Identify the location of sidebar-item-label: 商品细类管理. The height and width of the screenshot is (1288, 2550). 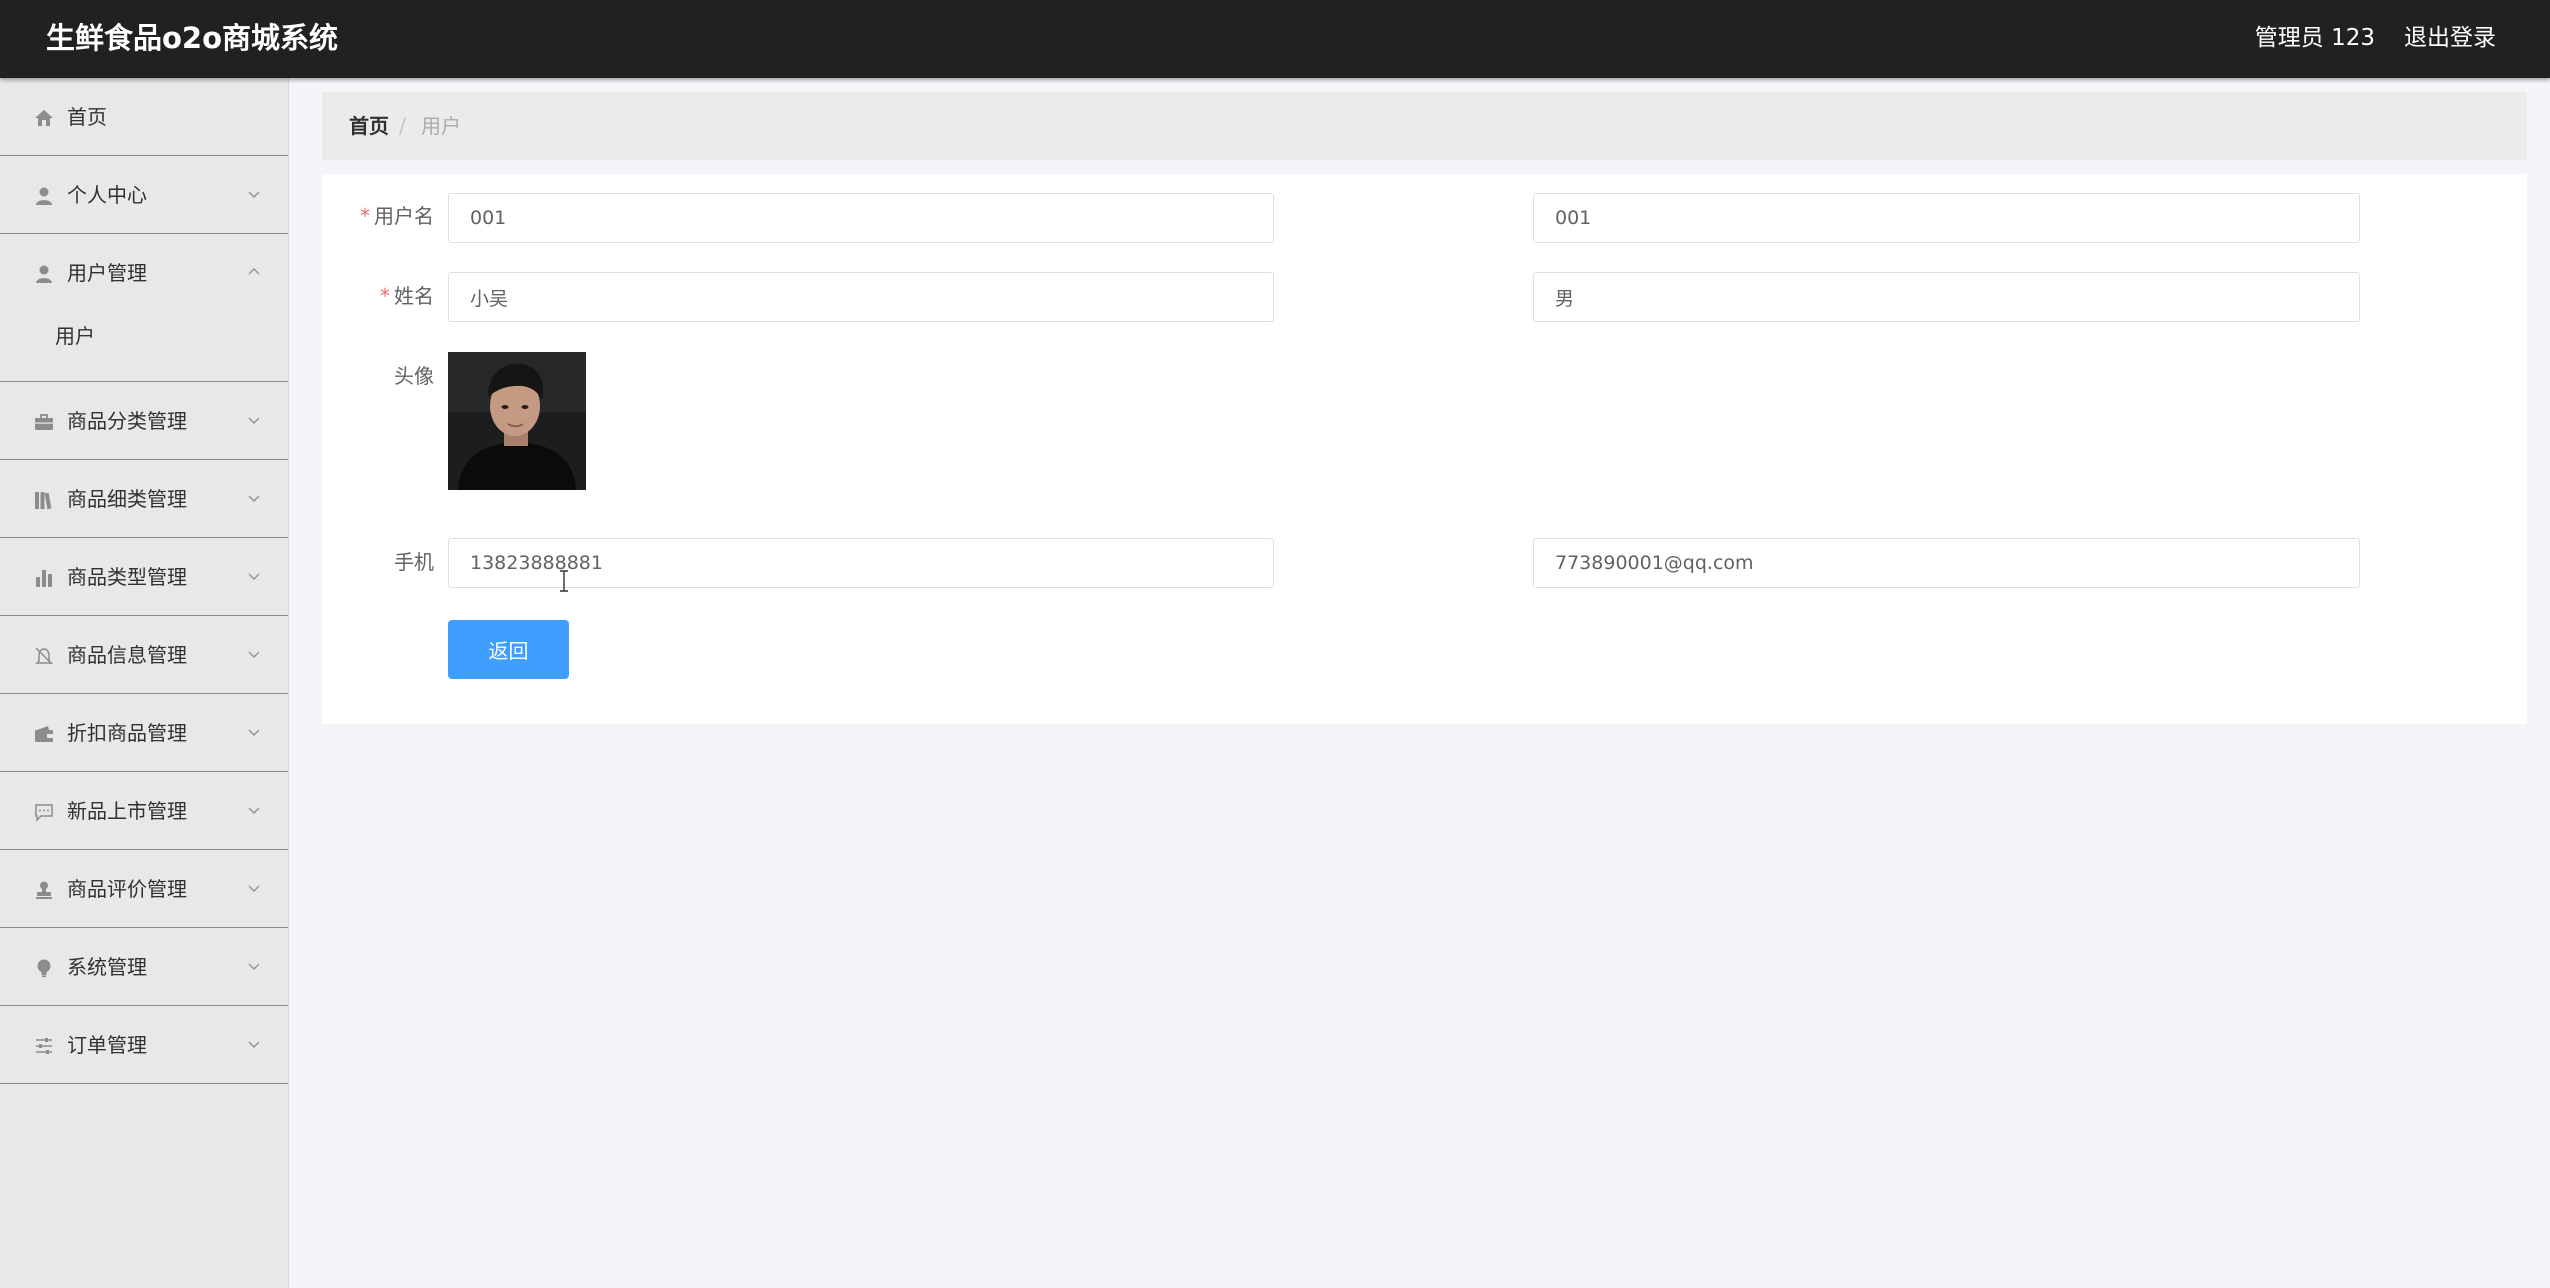
(127, 499).